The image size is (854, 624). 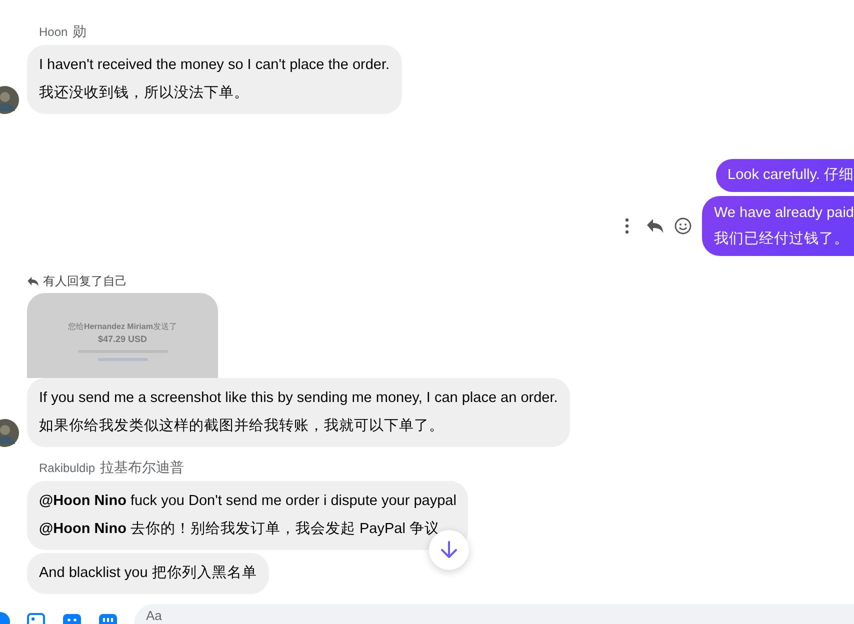 I want to click on message-text: Look carefully. 仔细, so click(x=791, y=175).